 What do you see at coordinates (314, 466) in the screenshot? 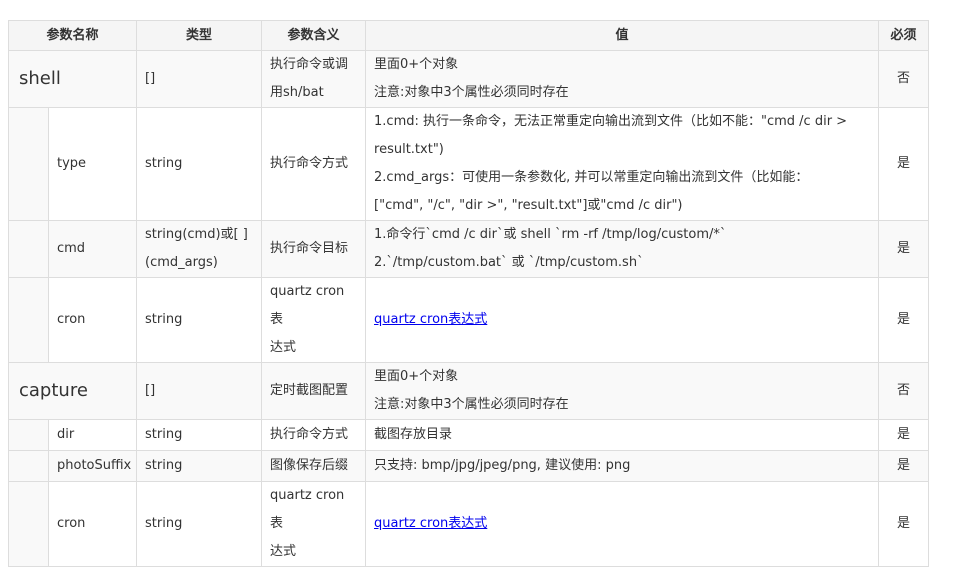
I see `param-meaning: 图像保存后缀` at bounding box center [314, 466].